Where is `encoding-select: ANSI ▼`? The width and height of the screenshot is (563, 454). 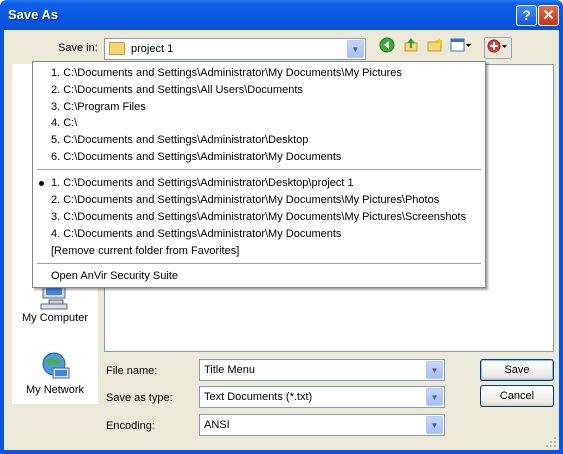 encoding-select: ANSI ▼ is located at coordinates (322, 425).